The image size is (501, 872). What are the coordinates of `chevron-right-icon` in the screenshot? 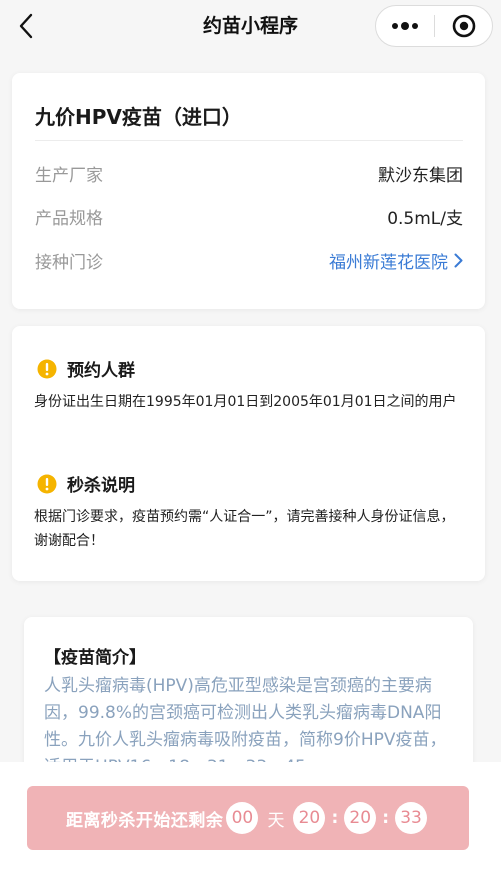 It's located at (458, 260).